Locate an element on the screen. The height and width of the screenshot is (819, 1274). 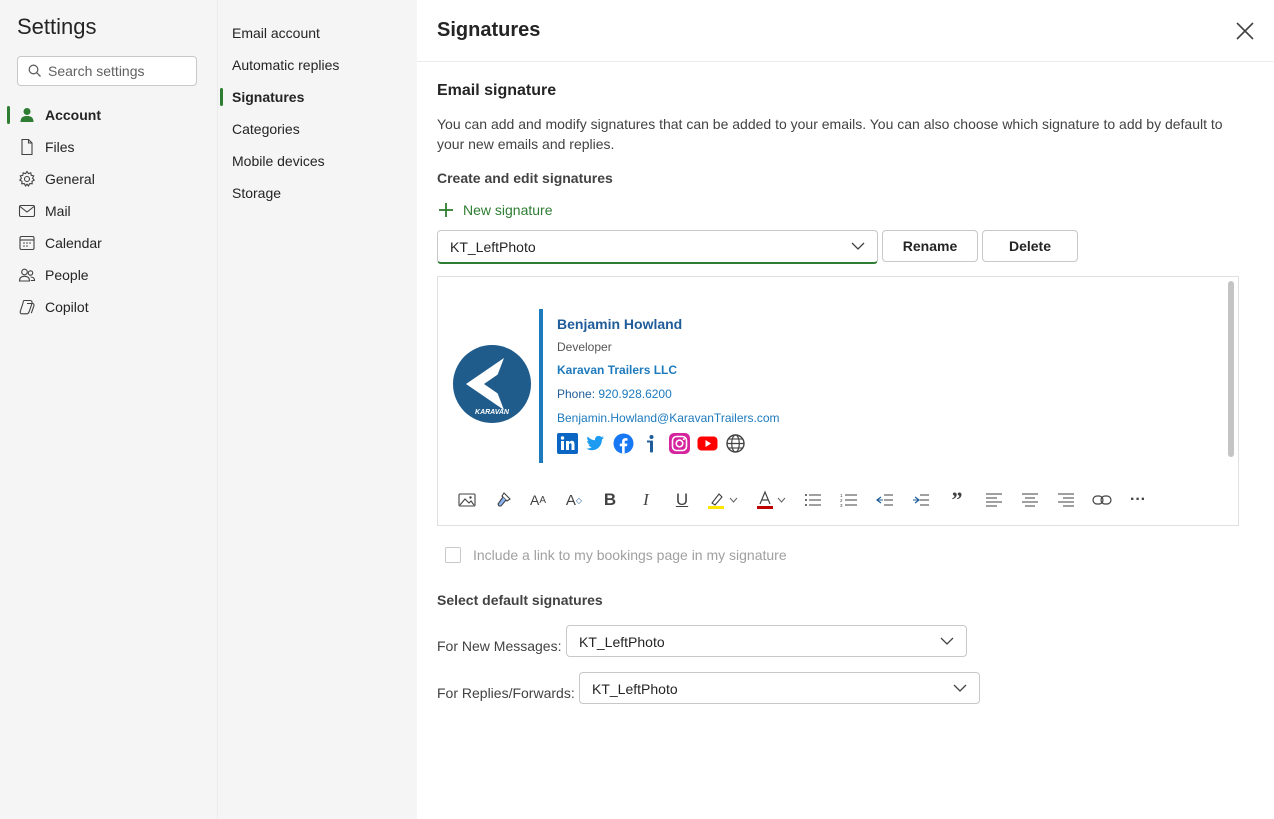
page-title: Signatures is located at coordinates (489, 30).